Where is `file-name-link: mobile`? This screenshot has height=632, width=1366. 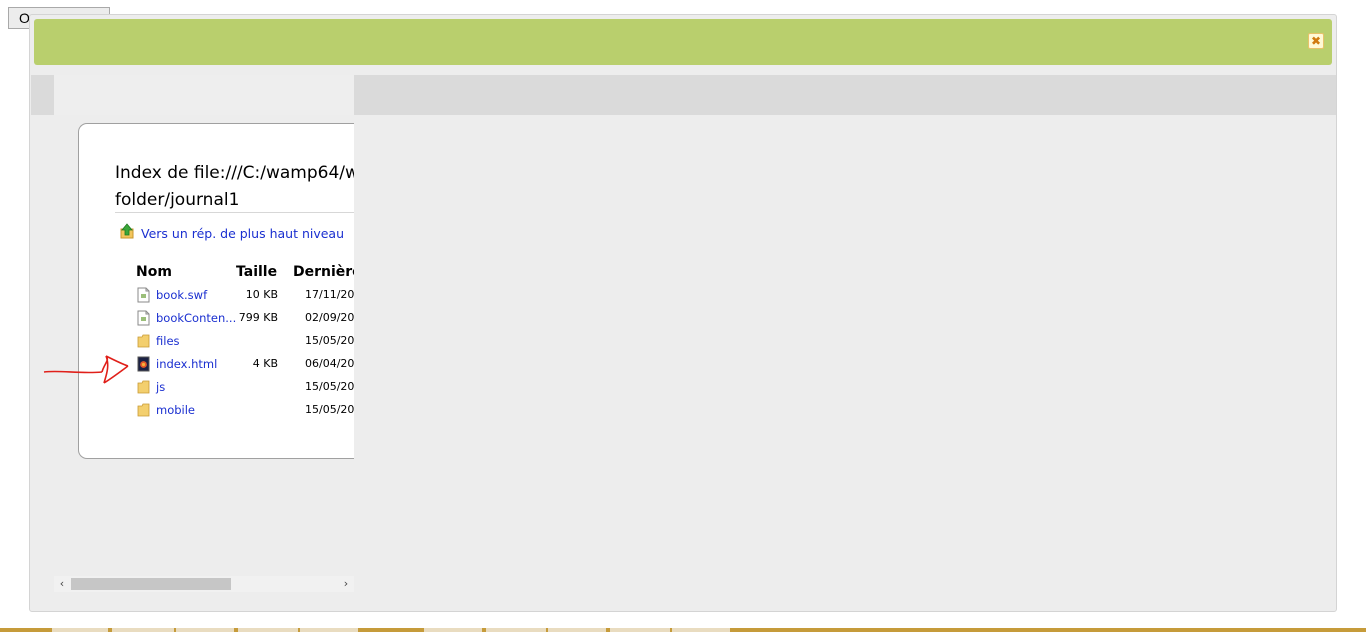
file-name-link: mobile is located at coordinates (175, 410).